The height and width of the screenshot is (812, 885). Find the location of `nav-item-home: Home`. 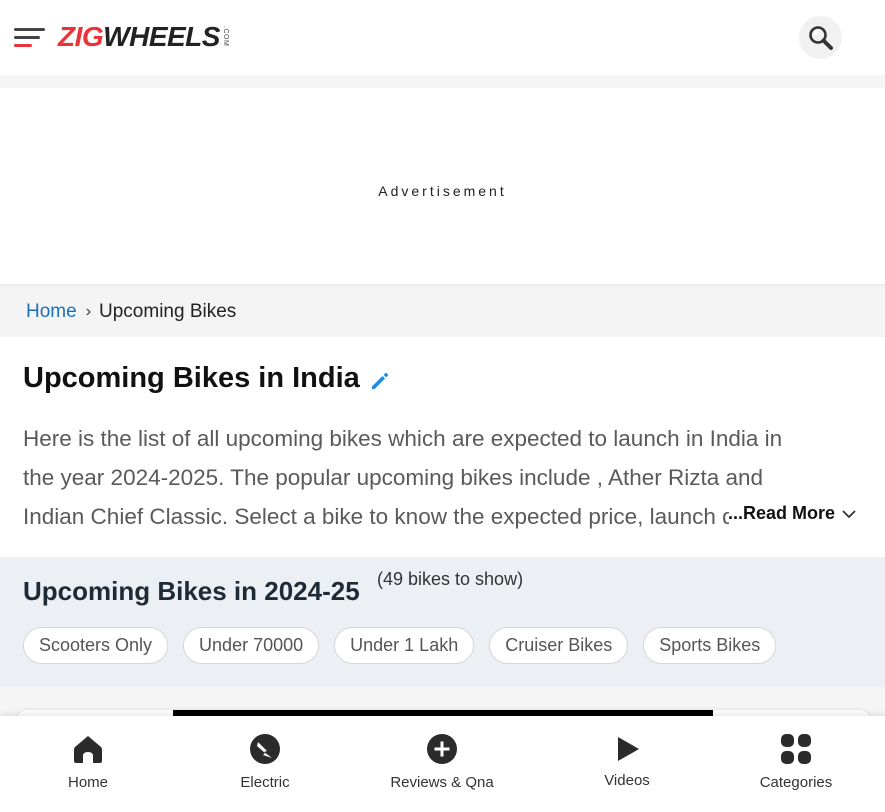

nav-item-home: Home is located at coordinates (88, 764).